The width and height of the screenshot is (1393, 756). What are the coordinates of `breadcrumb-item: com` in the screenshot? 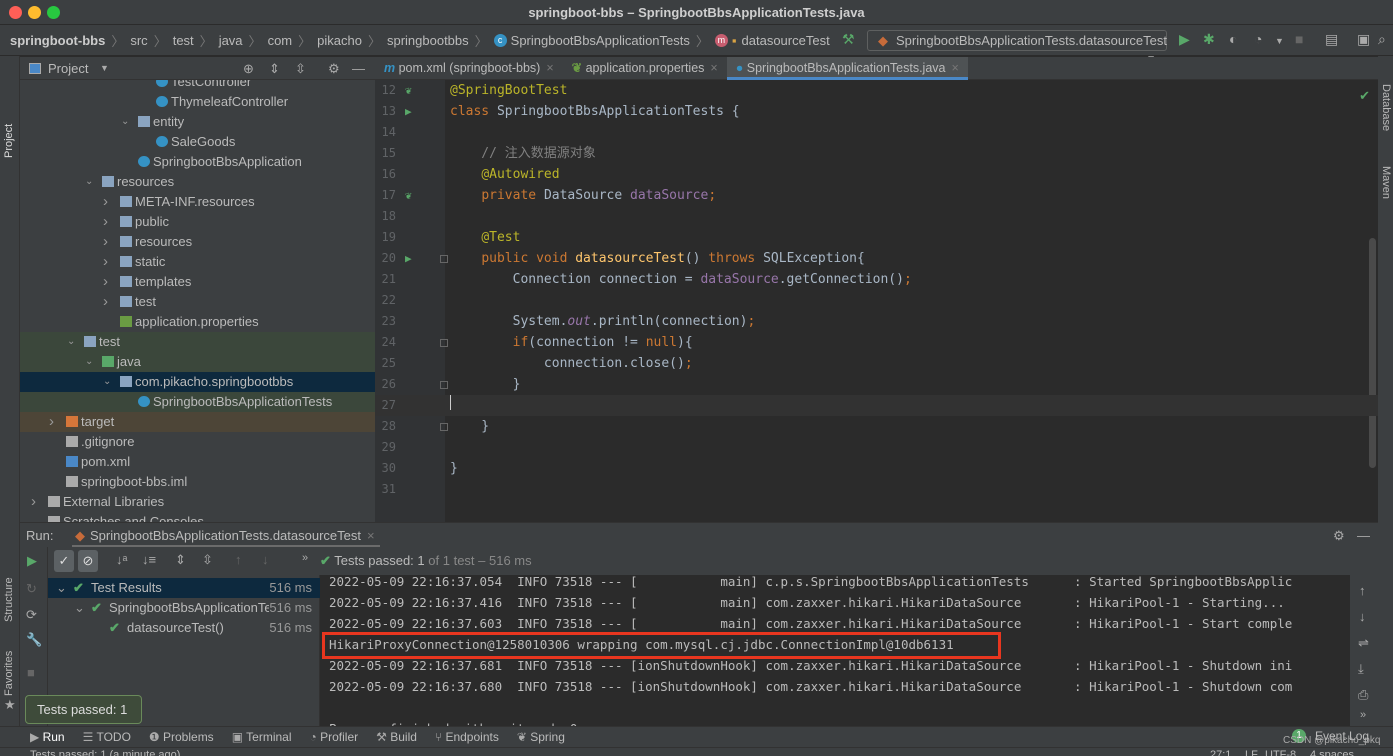 It's located at (280, 40).